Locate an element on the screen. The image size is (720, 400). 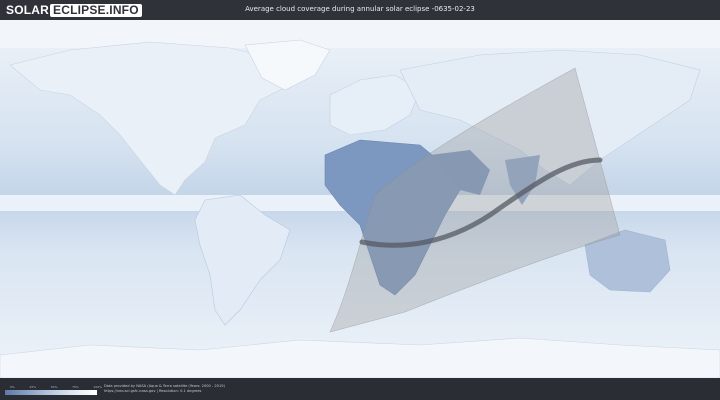
scale-label: 50% is located at coordinates (54, 387).